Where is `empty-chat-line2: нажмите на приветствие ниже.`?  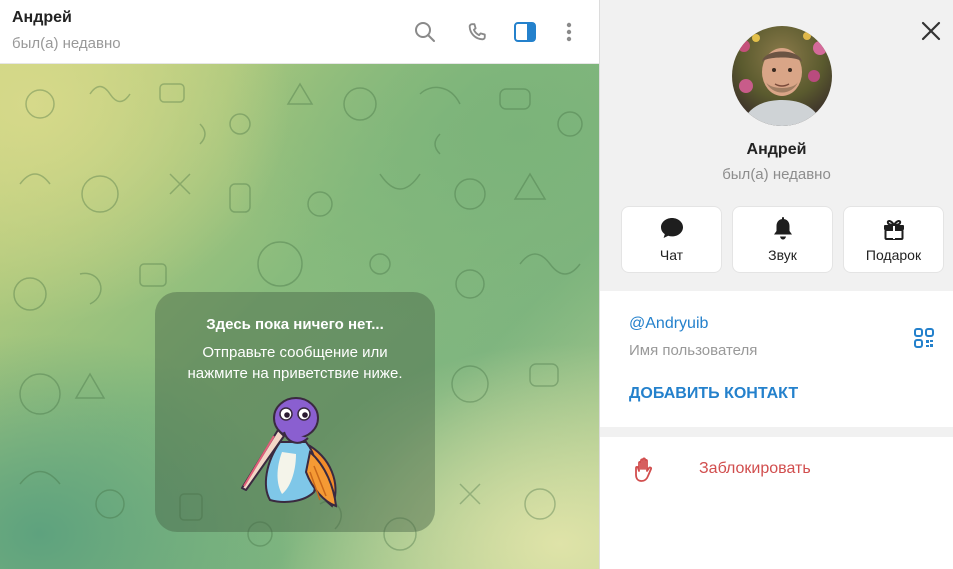
empty-chat-line2: нажмите на приветствие ниже. is located at coordinates (295, 373).